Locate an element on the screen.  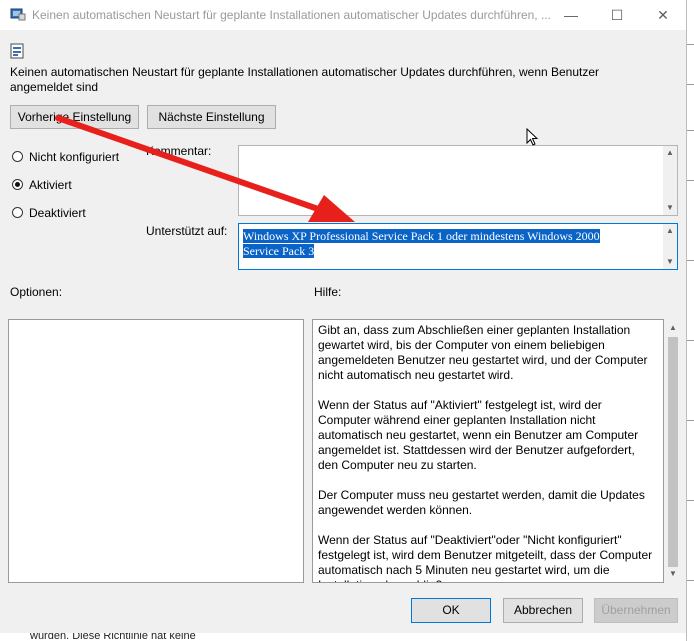
arrow-shaft is located at coordinates (188, 163).